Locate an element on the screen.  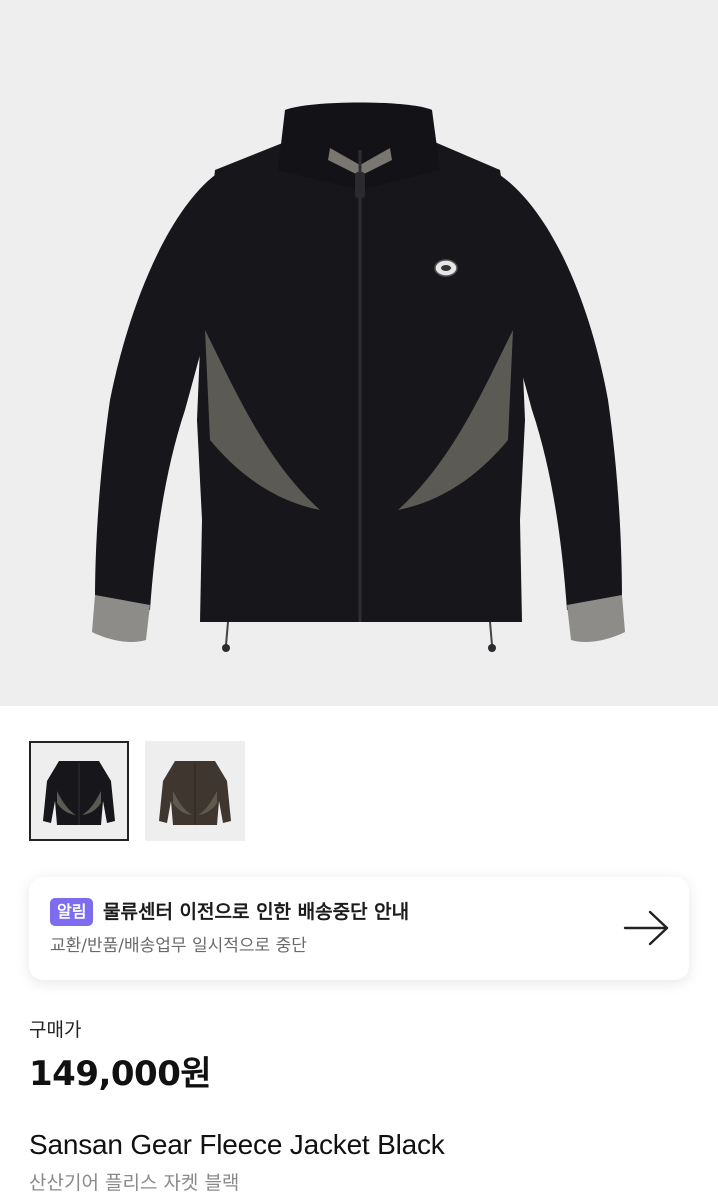
thumbnail-brown-jacket is located at coordinates (195, 791).